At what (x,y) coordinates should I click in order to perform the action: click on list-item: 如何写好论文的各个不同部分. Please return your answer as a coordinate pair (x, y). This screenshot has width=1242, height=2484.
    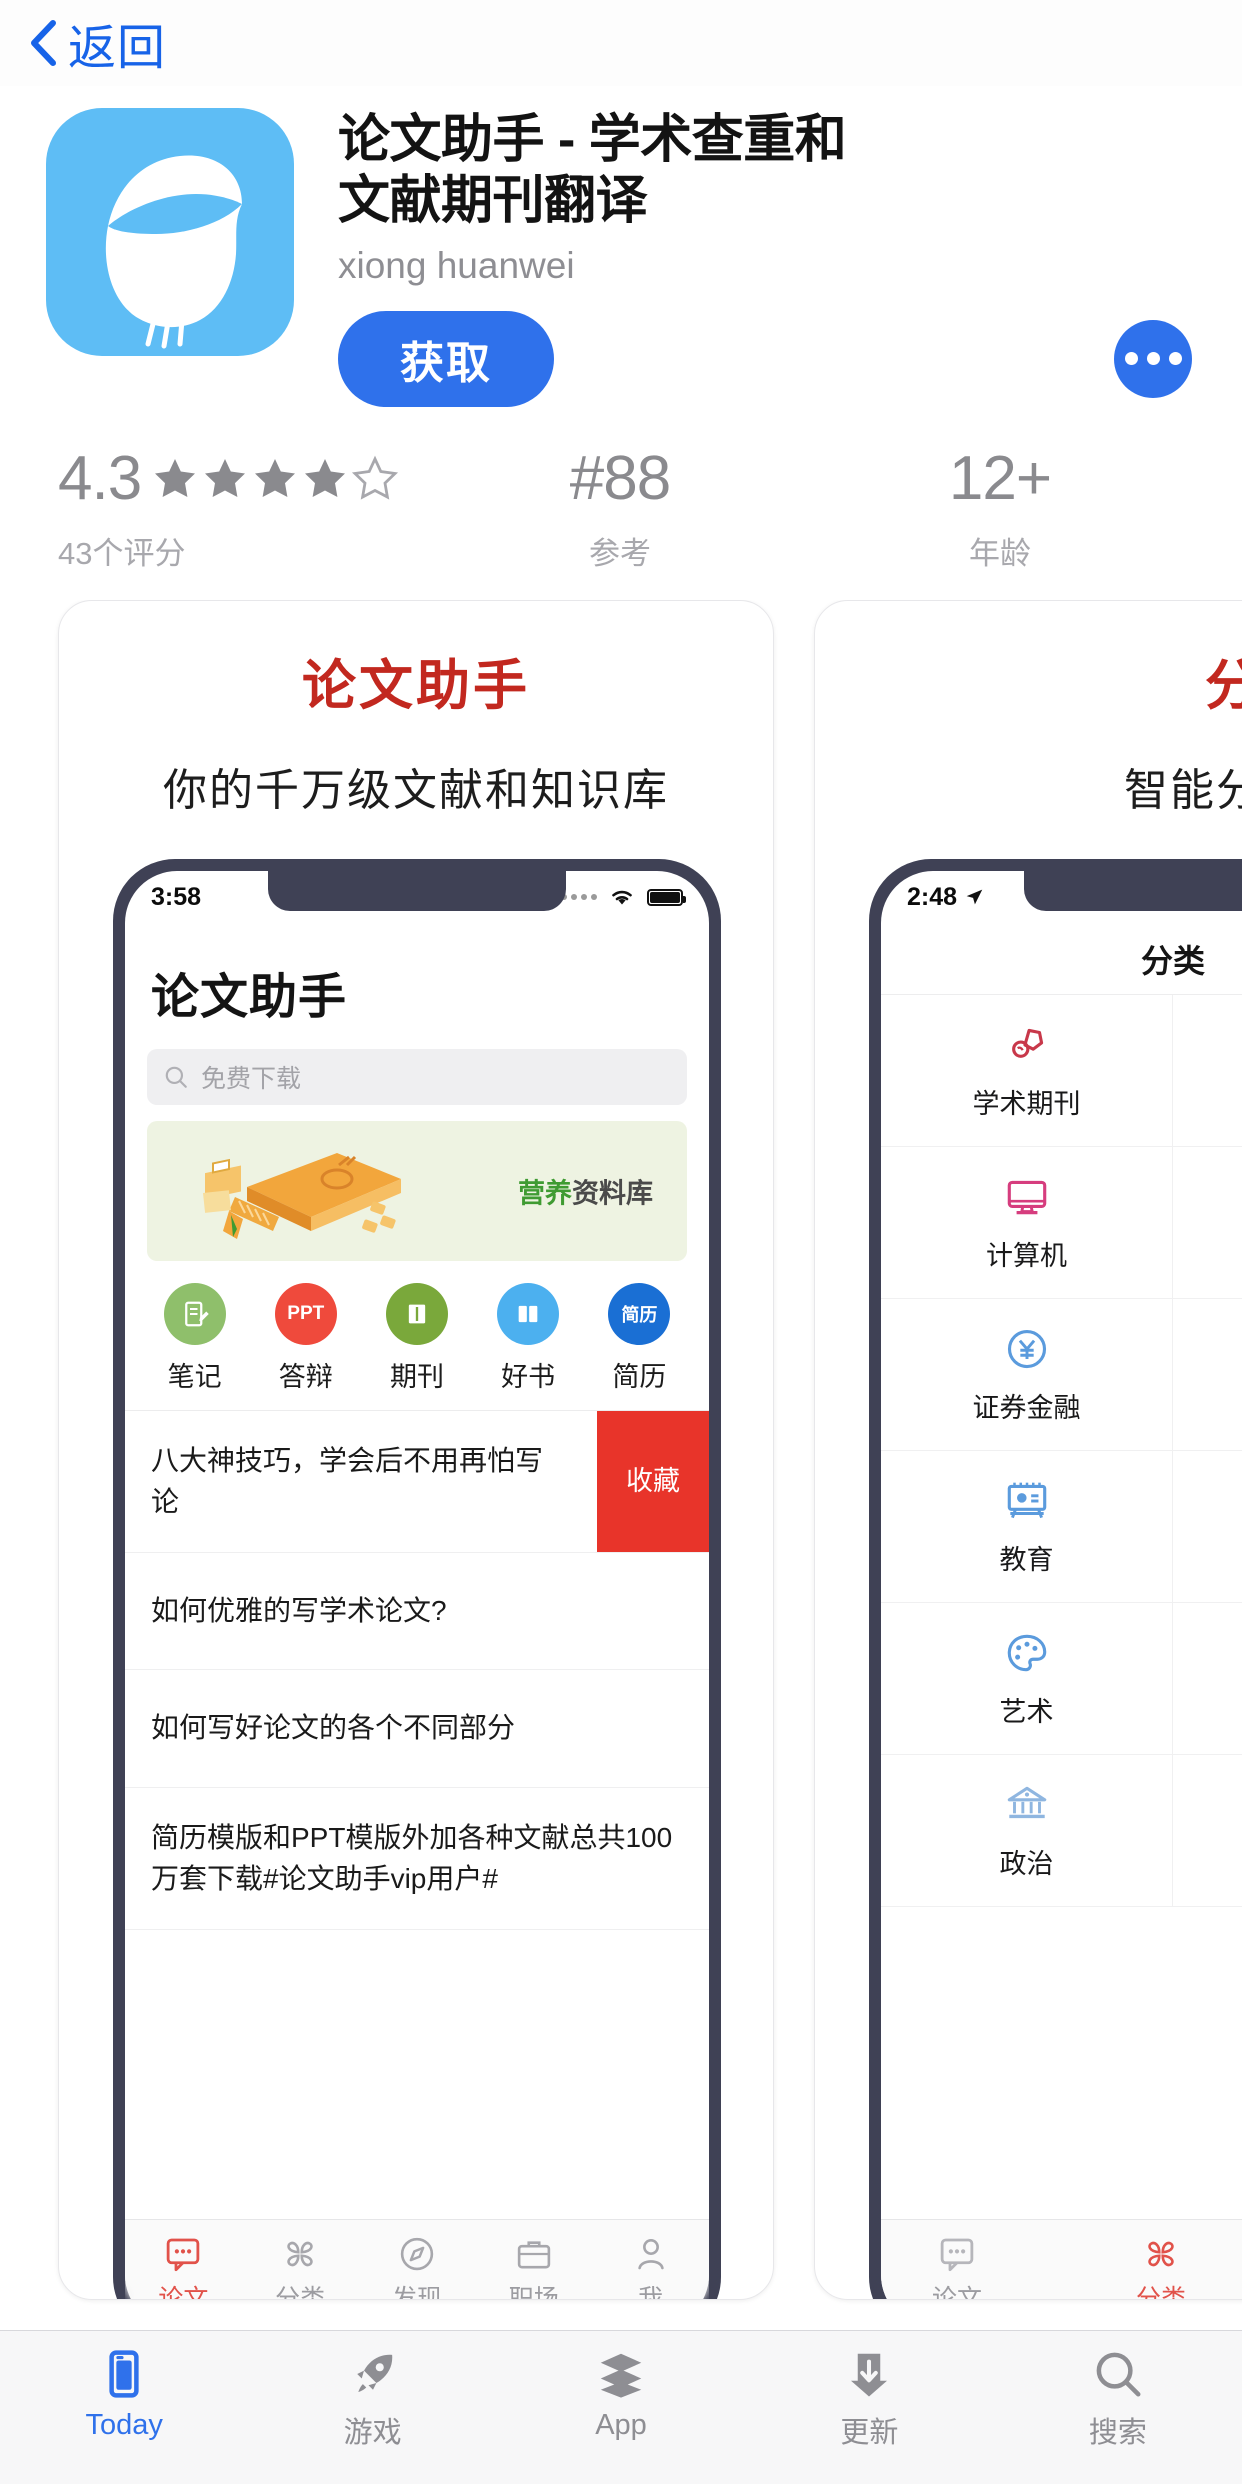
    Looking at the image, I should click on (417, 1729).